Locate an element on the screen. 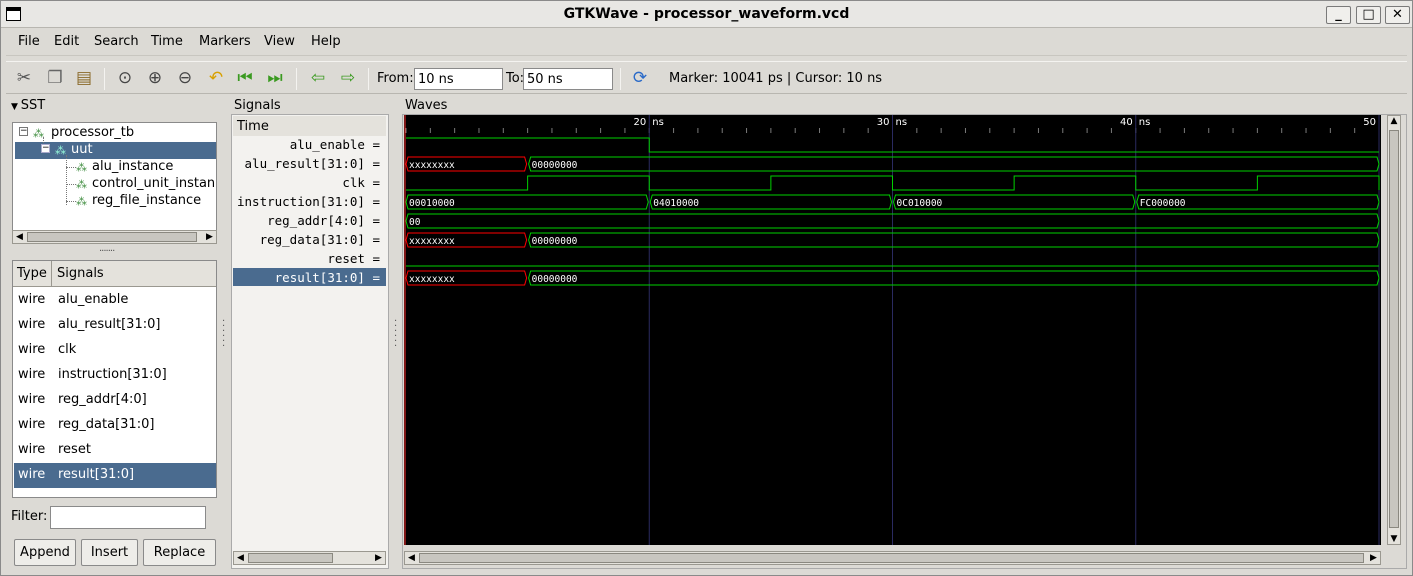 The width and height of the screenshot is (1413, 576). expander-processor-tb: − is located at coordinates (23, 131).